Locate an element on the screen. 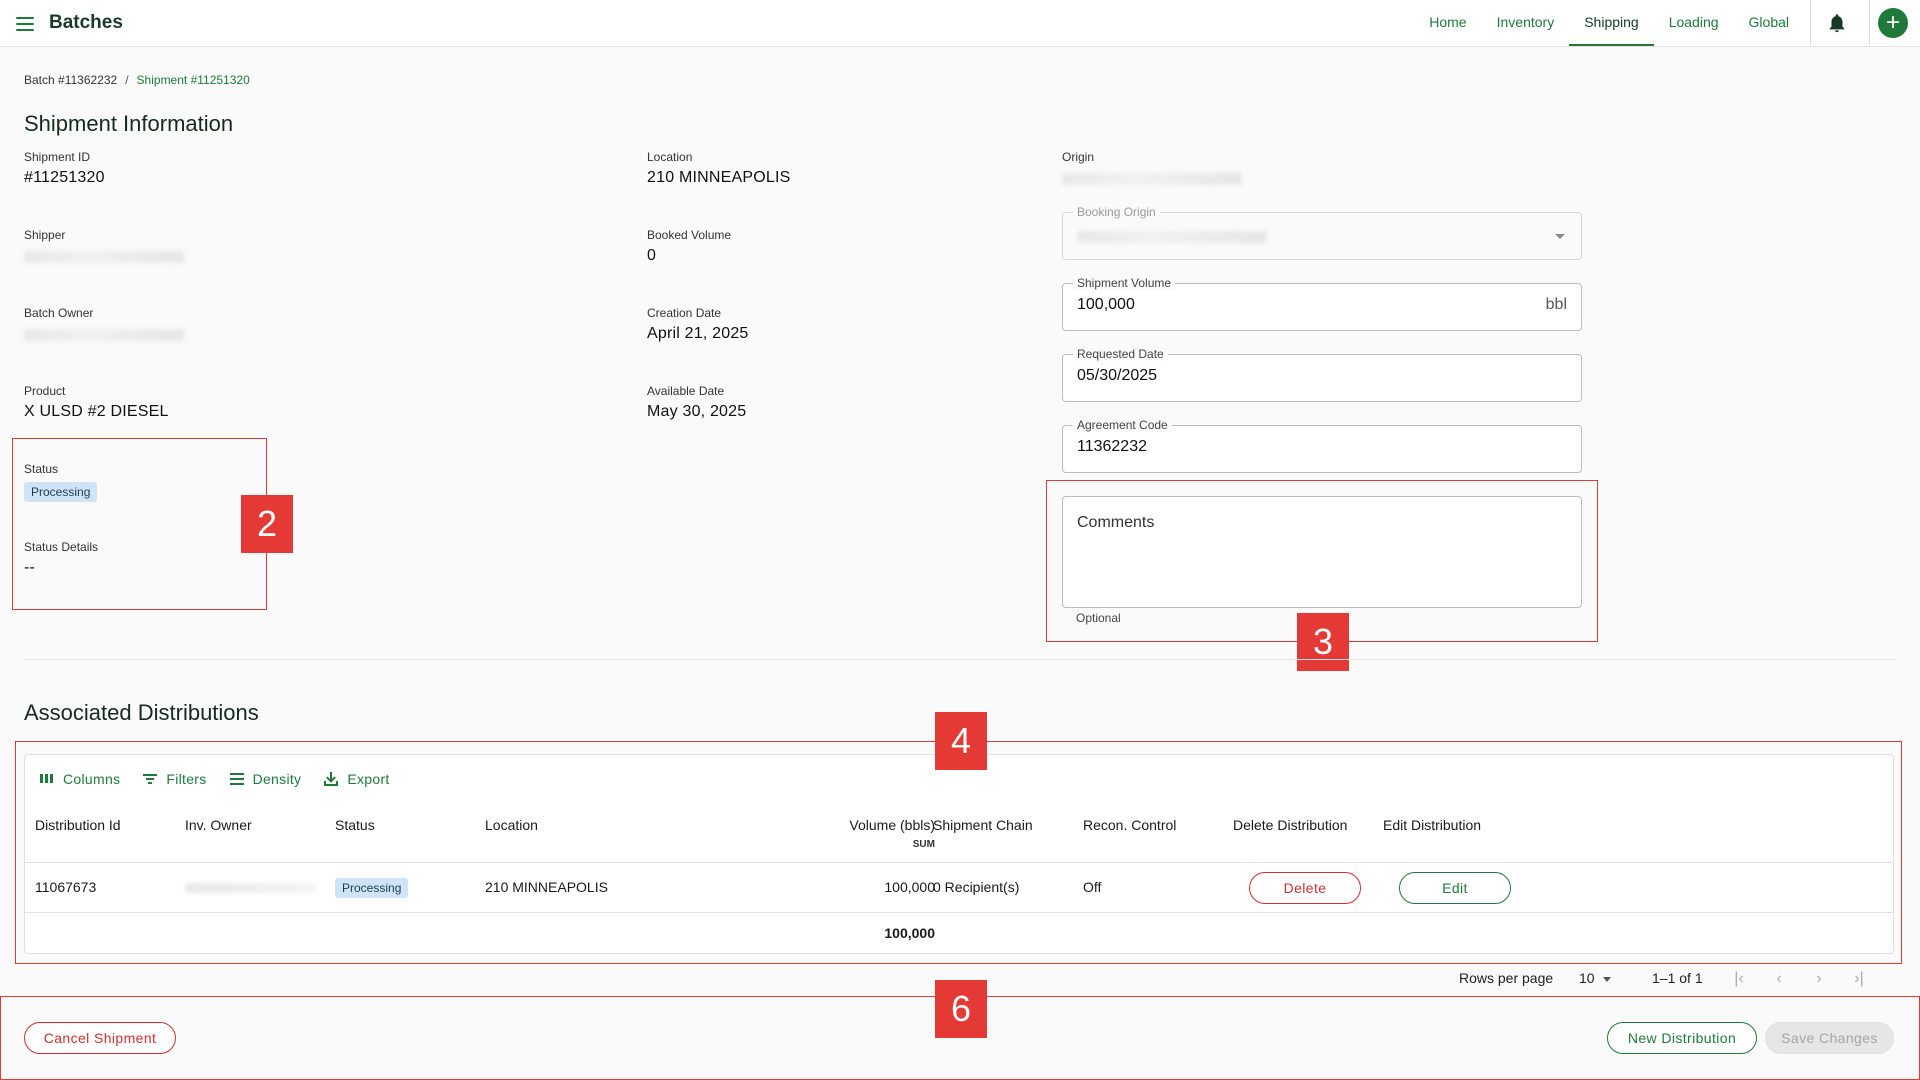 The image size is (1920, 1080). booking-origin-label: Booking Origin is located at coordinates (1116, 212).